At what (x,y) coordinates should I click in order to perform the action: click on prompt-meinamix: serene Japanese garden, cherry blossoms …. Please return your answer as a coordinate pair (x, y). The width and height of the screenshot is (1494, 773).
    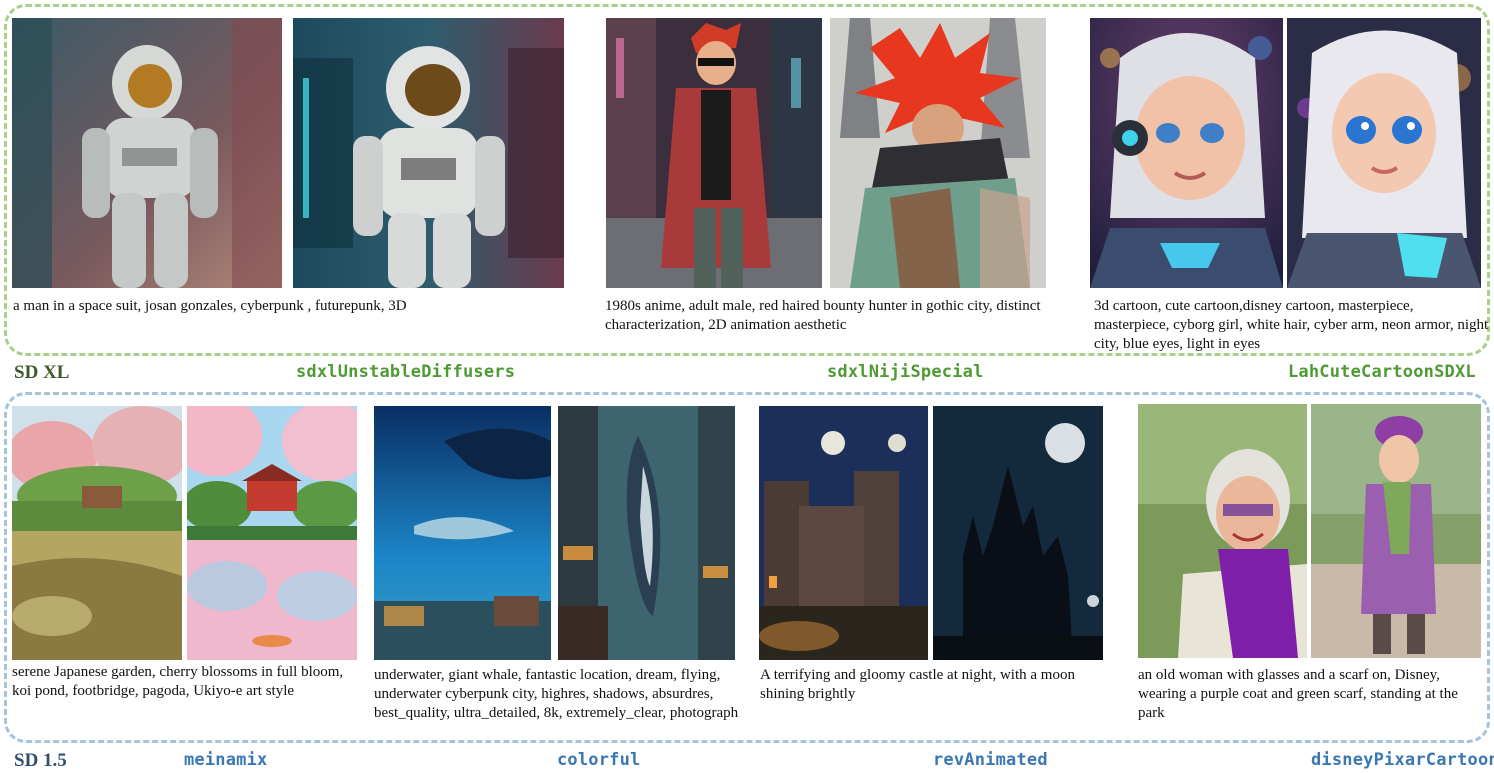
    Looking at the image, I should click on (178, 681).